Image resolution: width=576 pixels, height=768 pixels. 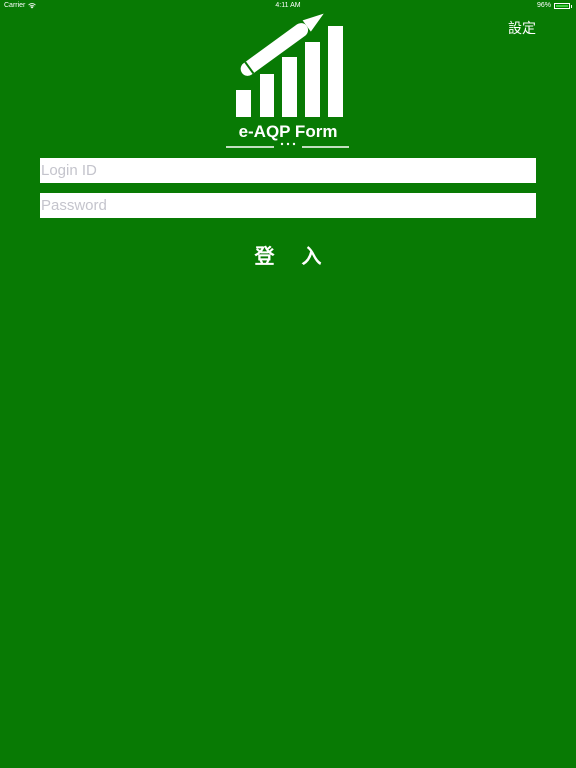 I want to click on login-button: 登 入, so click(x=288, y=254).